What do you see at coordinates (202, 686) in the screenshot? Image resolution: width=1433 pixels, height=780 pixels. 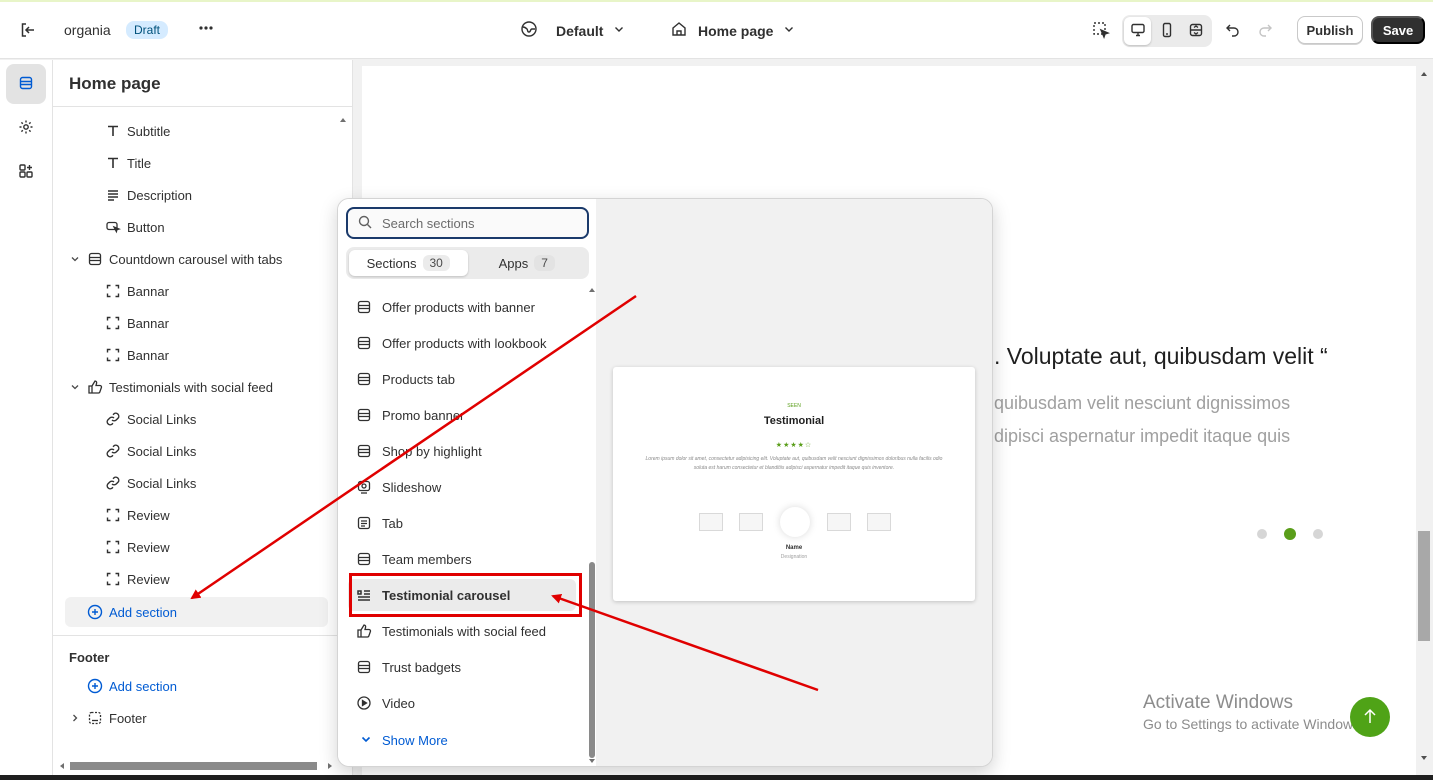 I see `footer-add-section-button: Add section` at bounding box center [202, 686].